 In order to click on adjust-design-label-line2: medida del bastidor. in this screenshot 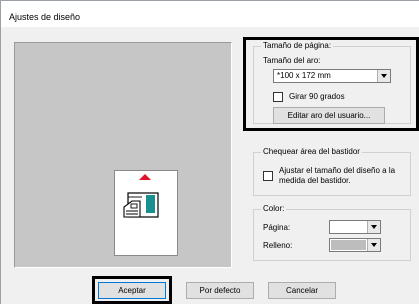, I will do `click(315, 181)`.